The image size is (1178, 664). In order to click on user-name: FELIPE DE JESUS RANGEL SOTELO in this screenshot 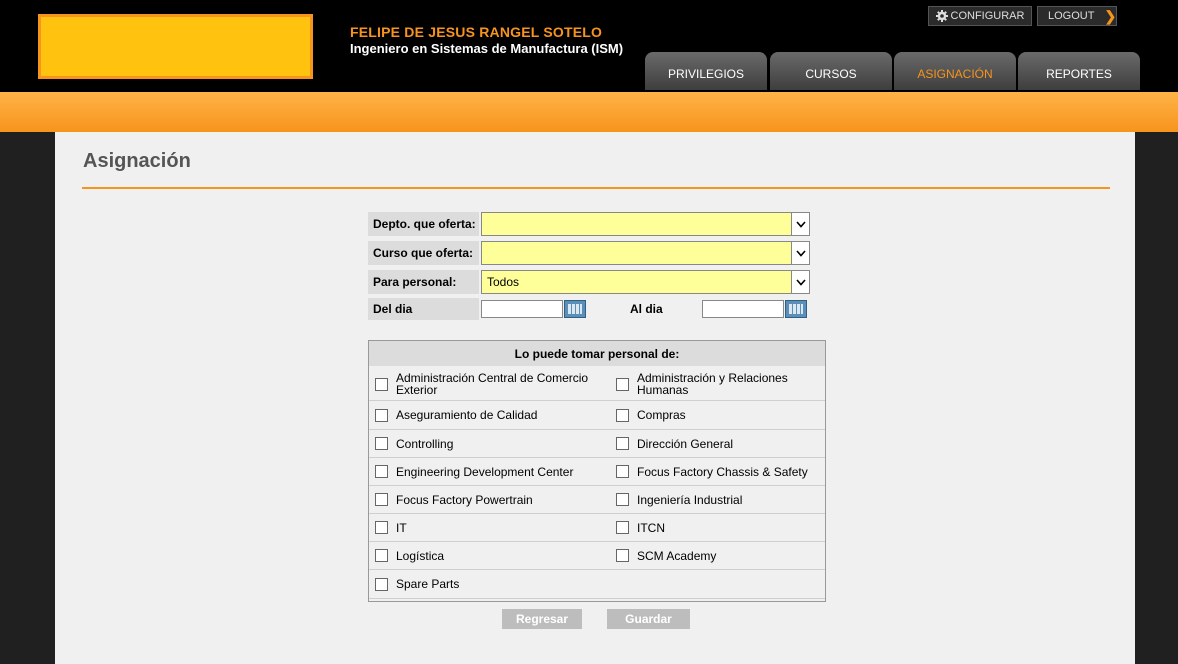, I will do `click(476, 32)`.